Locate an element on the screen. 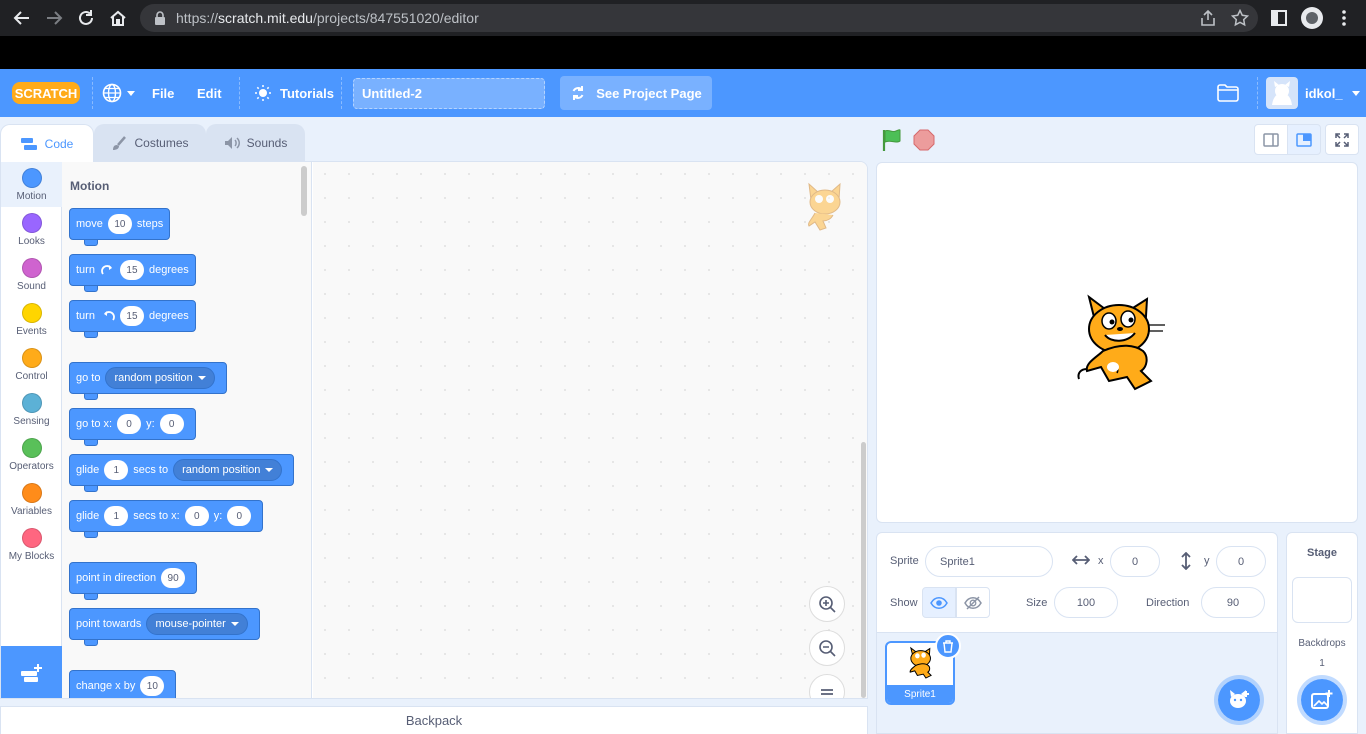  category-sensing: Sensing is located at coordinates (31, 409).